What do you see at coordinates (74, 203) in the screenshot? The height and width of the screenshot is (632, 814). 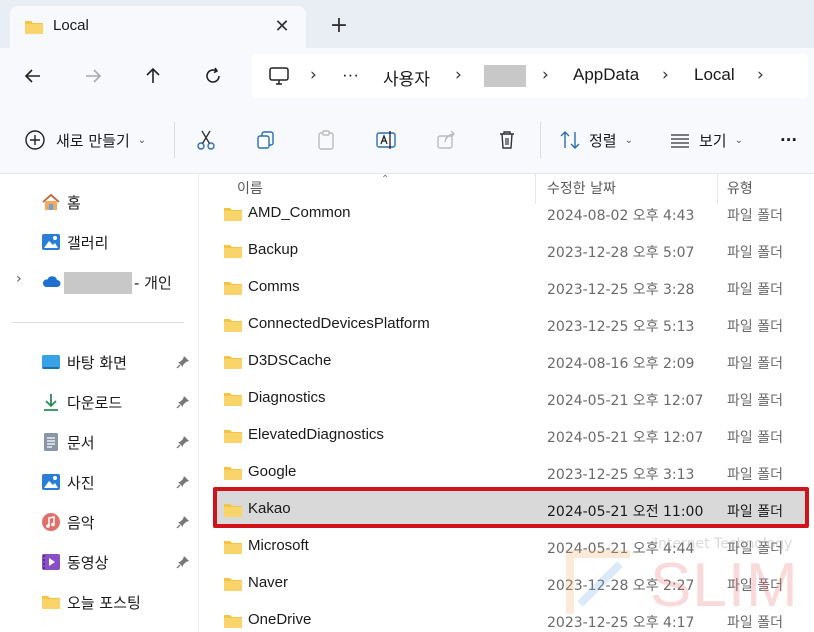 I see `sidebar-item-label: 홈` at bounding box center [74, 203].